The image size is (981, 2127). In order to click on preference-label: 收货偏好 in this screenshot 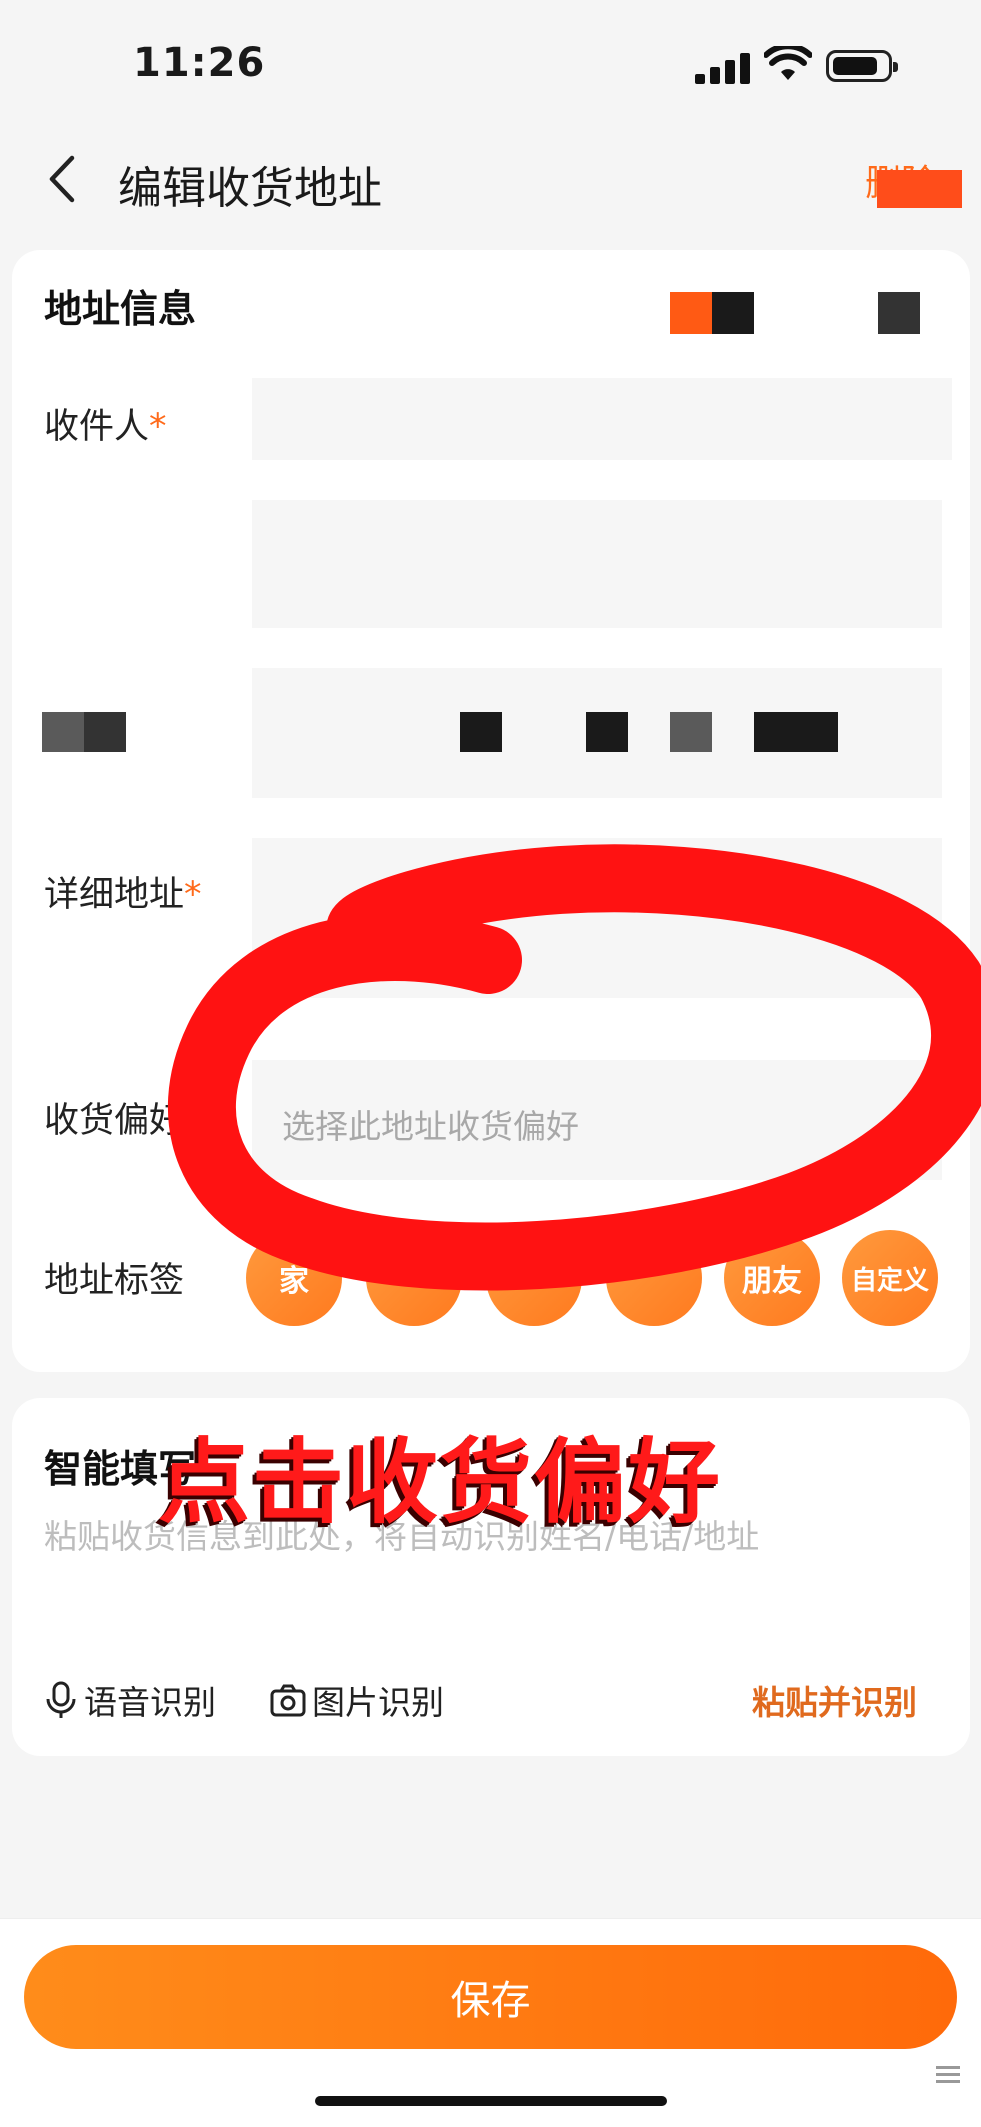, I will do `click(114, 1121)`.